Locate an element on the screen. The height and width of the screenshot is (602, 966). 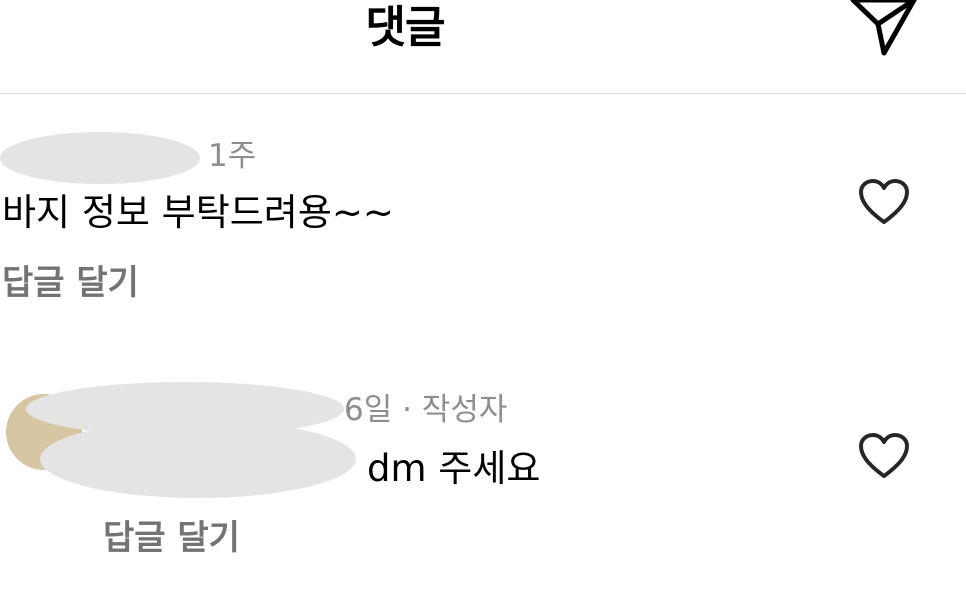
paper-plane-icon is located at coordinates (883, 28).